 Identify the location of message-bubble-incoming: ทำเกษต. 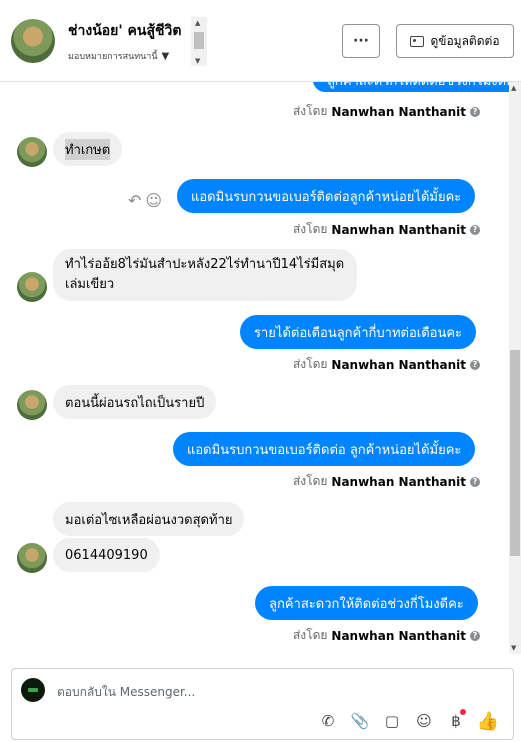
(88, 149).